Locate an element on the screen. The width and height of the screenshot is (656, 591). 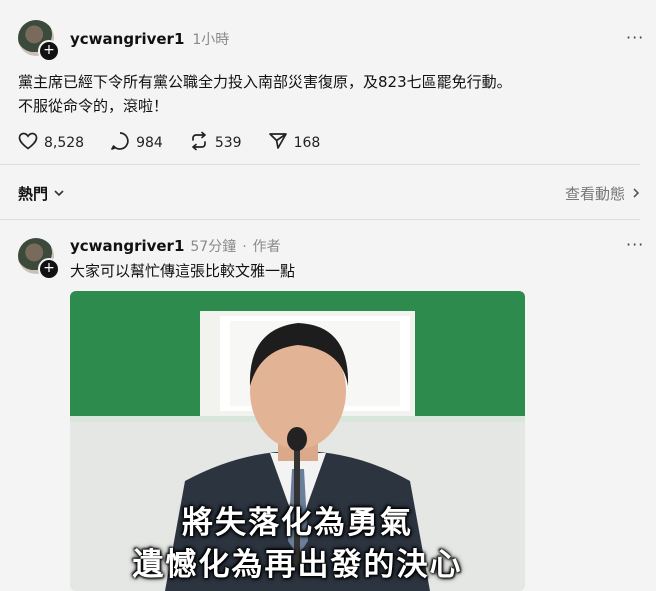
post-text-line2: 不服從命令的，滾啦！ is located at coordinates (93, 106).